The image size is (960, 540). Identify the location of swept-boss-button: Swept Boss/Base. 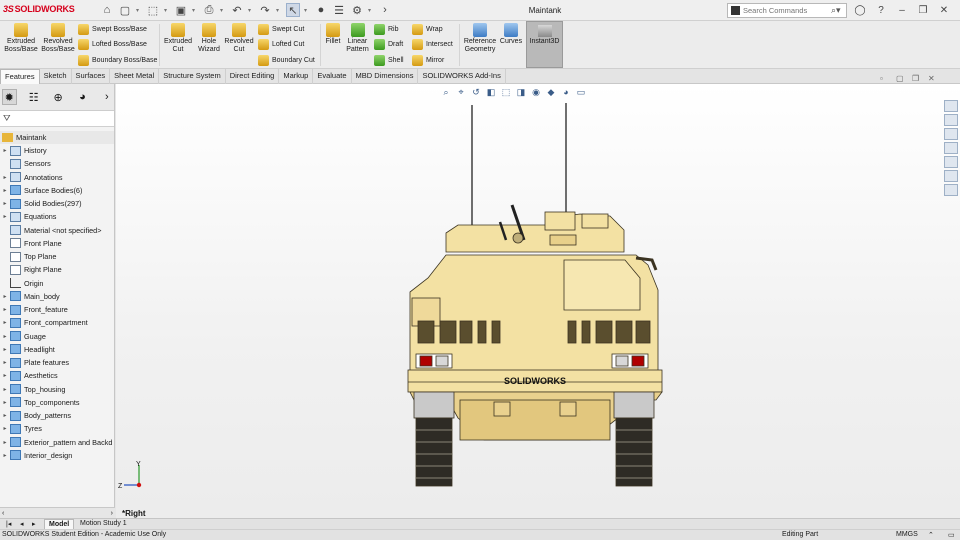
(112, 29).